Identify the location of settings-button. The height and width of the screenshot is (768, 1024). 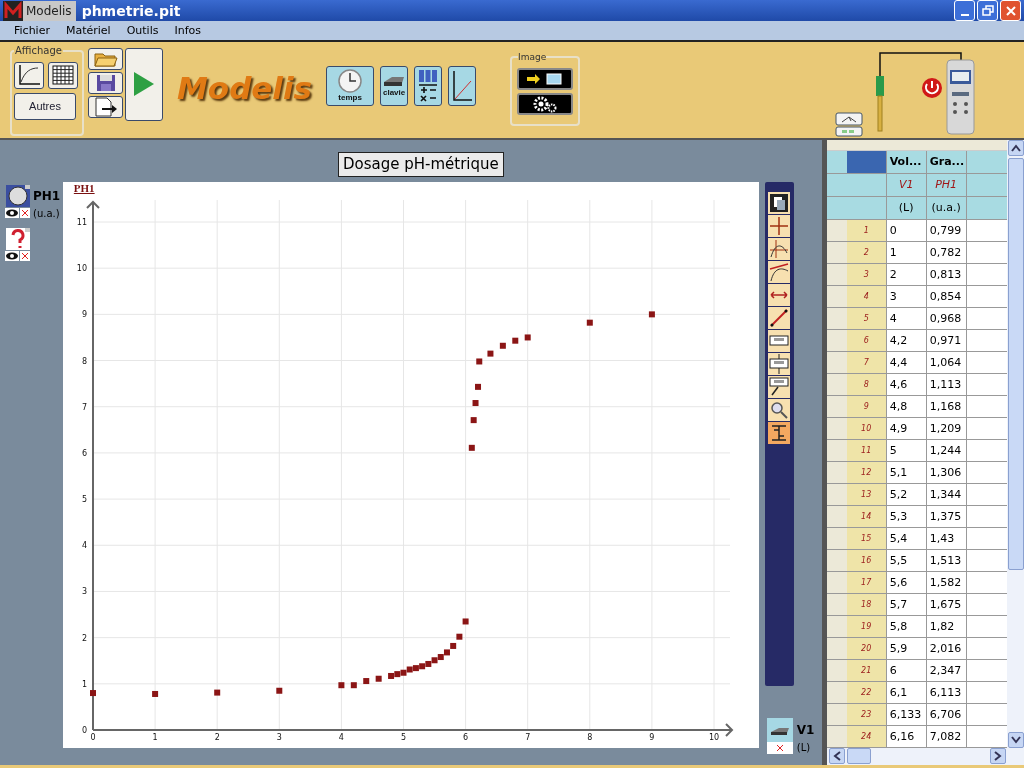
(545, 104).